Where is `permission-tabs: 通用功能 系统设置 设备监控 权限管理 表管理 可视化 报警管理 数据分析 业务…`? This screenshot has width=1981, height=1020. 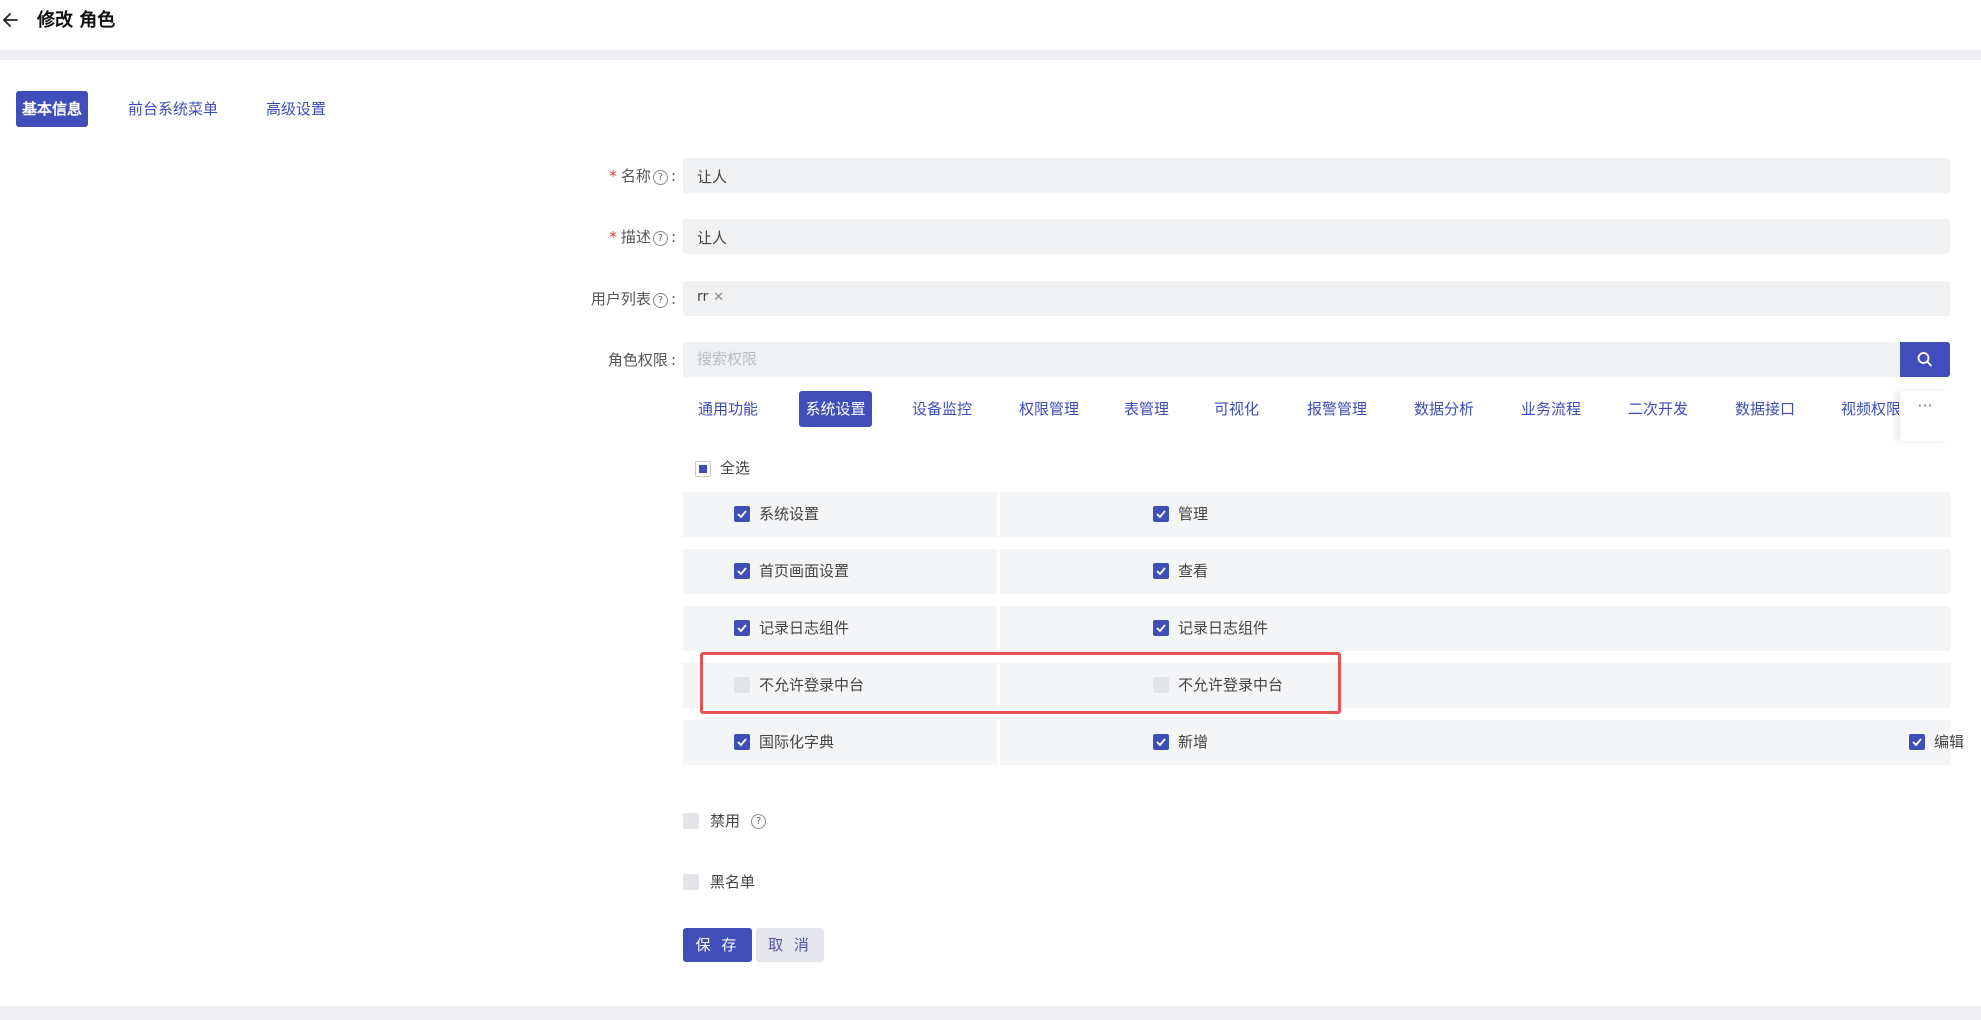
permission-tabs: 通用功能 系统设置 设备监控 权限管理 表管理 可视化 报警管理 数据分析 业务… is located at coordinates (1291, 416).